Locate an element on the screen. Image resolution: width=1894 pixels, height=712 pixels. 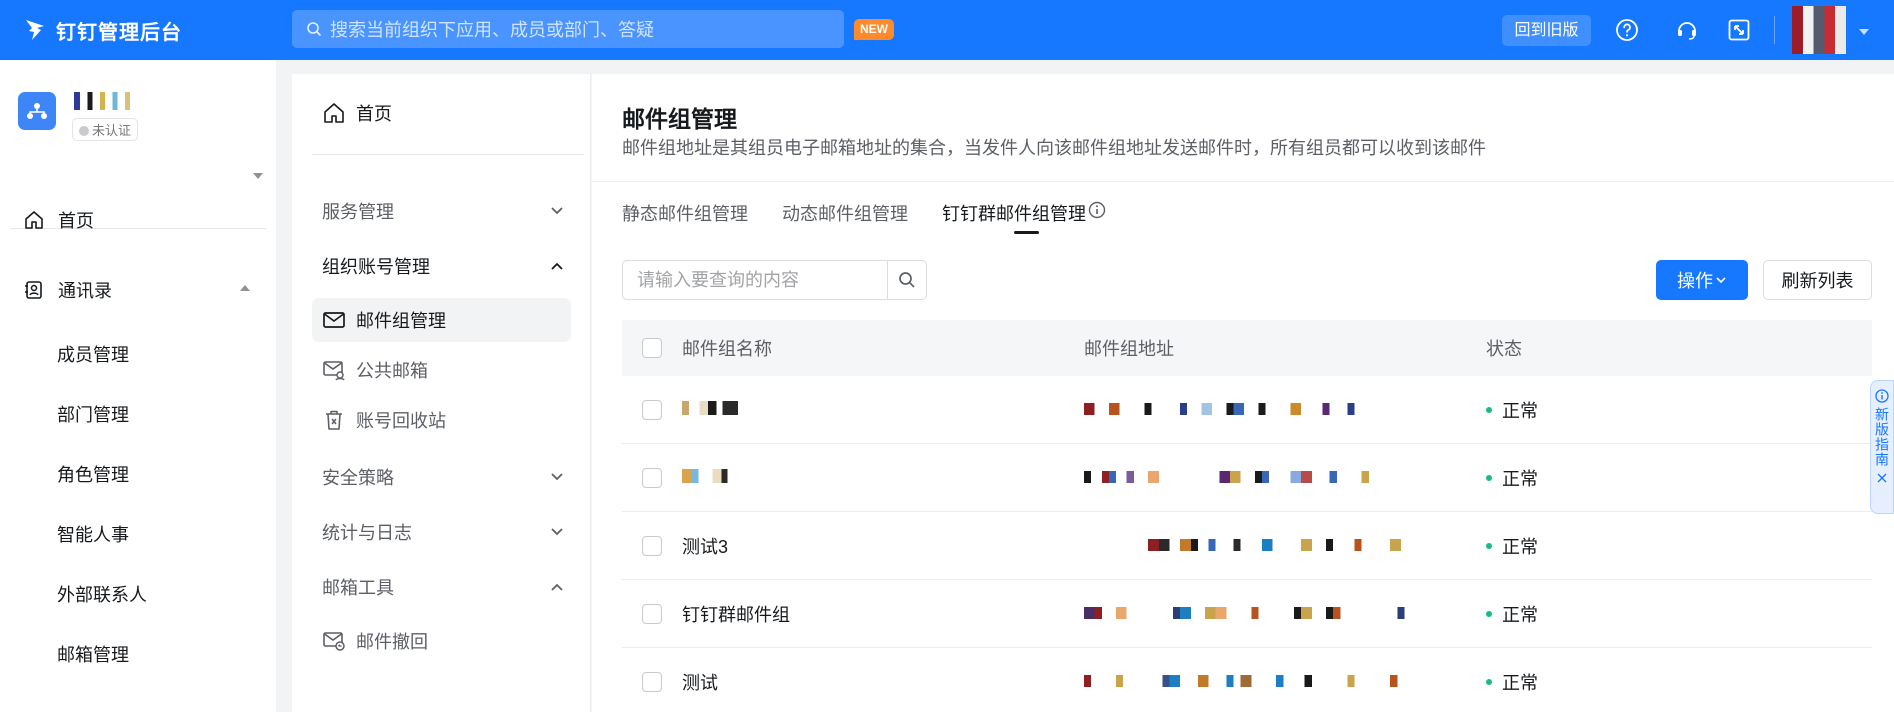
nav-group-label: 组织账号管理 is located at coordinates (376, 267).